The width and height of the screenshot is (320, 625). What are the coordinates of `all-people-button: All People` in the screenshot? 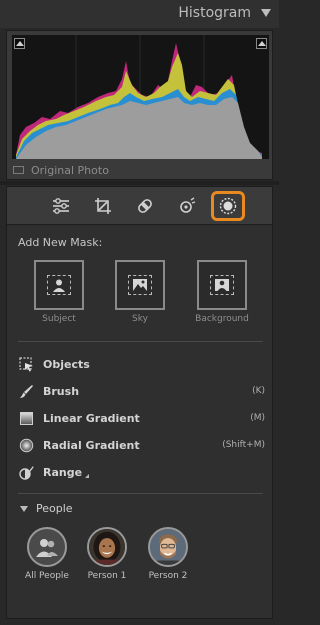 It's located at (47, 554).